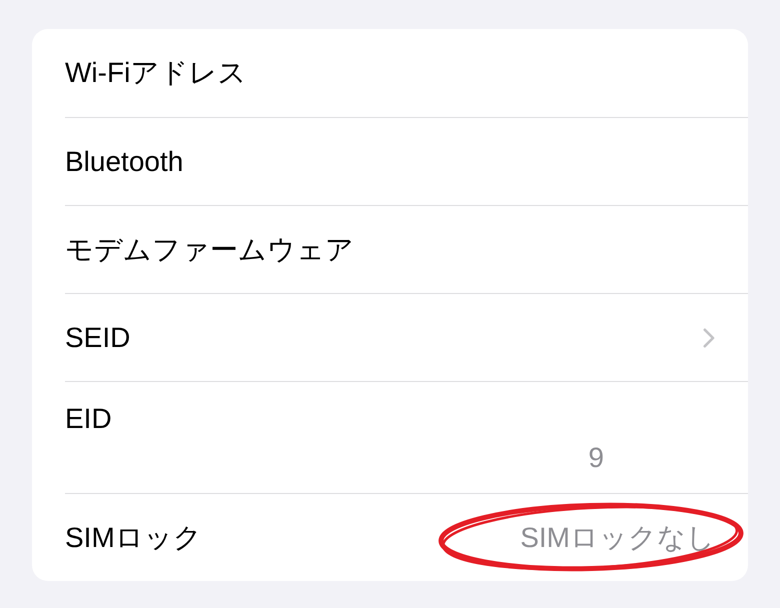  Describe the element at coordinates (209, 249) in the screenshot. I see `row-label: モデムファームウェア` at that location.